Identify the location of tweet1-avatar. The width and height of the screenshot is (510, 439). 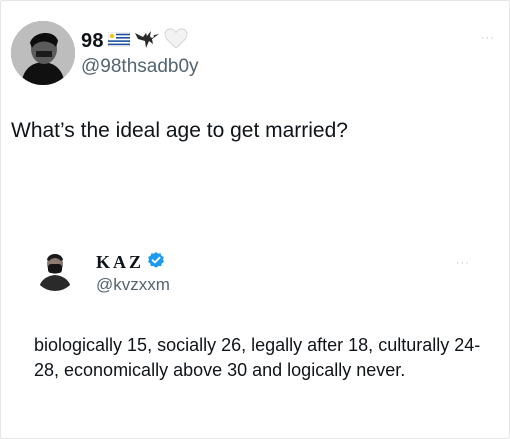
(43, 53).